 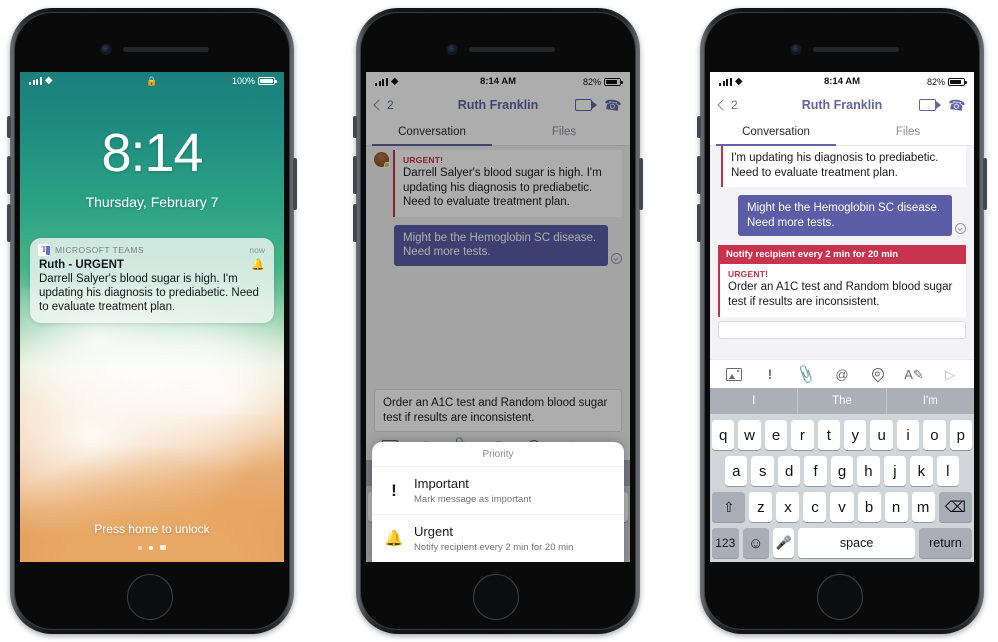 I want to click on key-v: v, so click(x=842, y=507).